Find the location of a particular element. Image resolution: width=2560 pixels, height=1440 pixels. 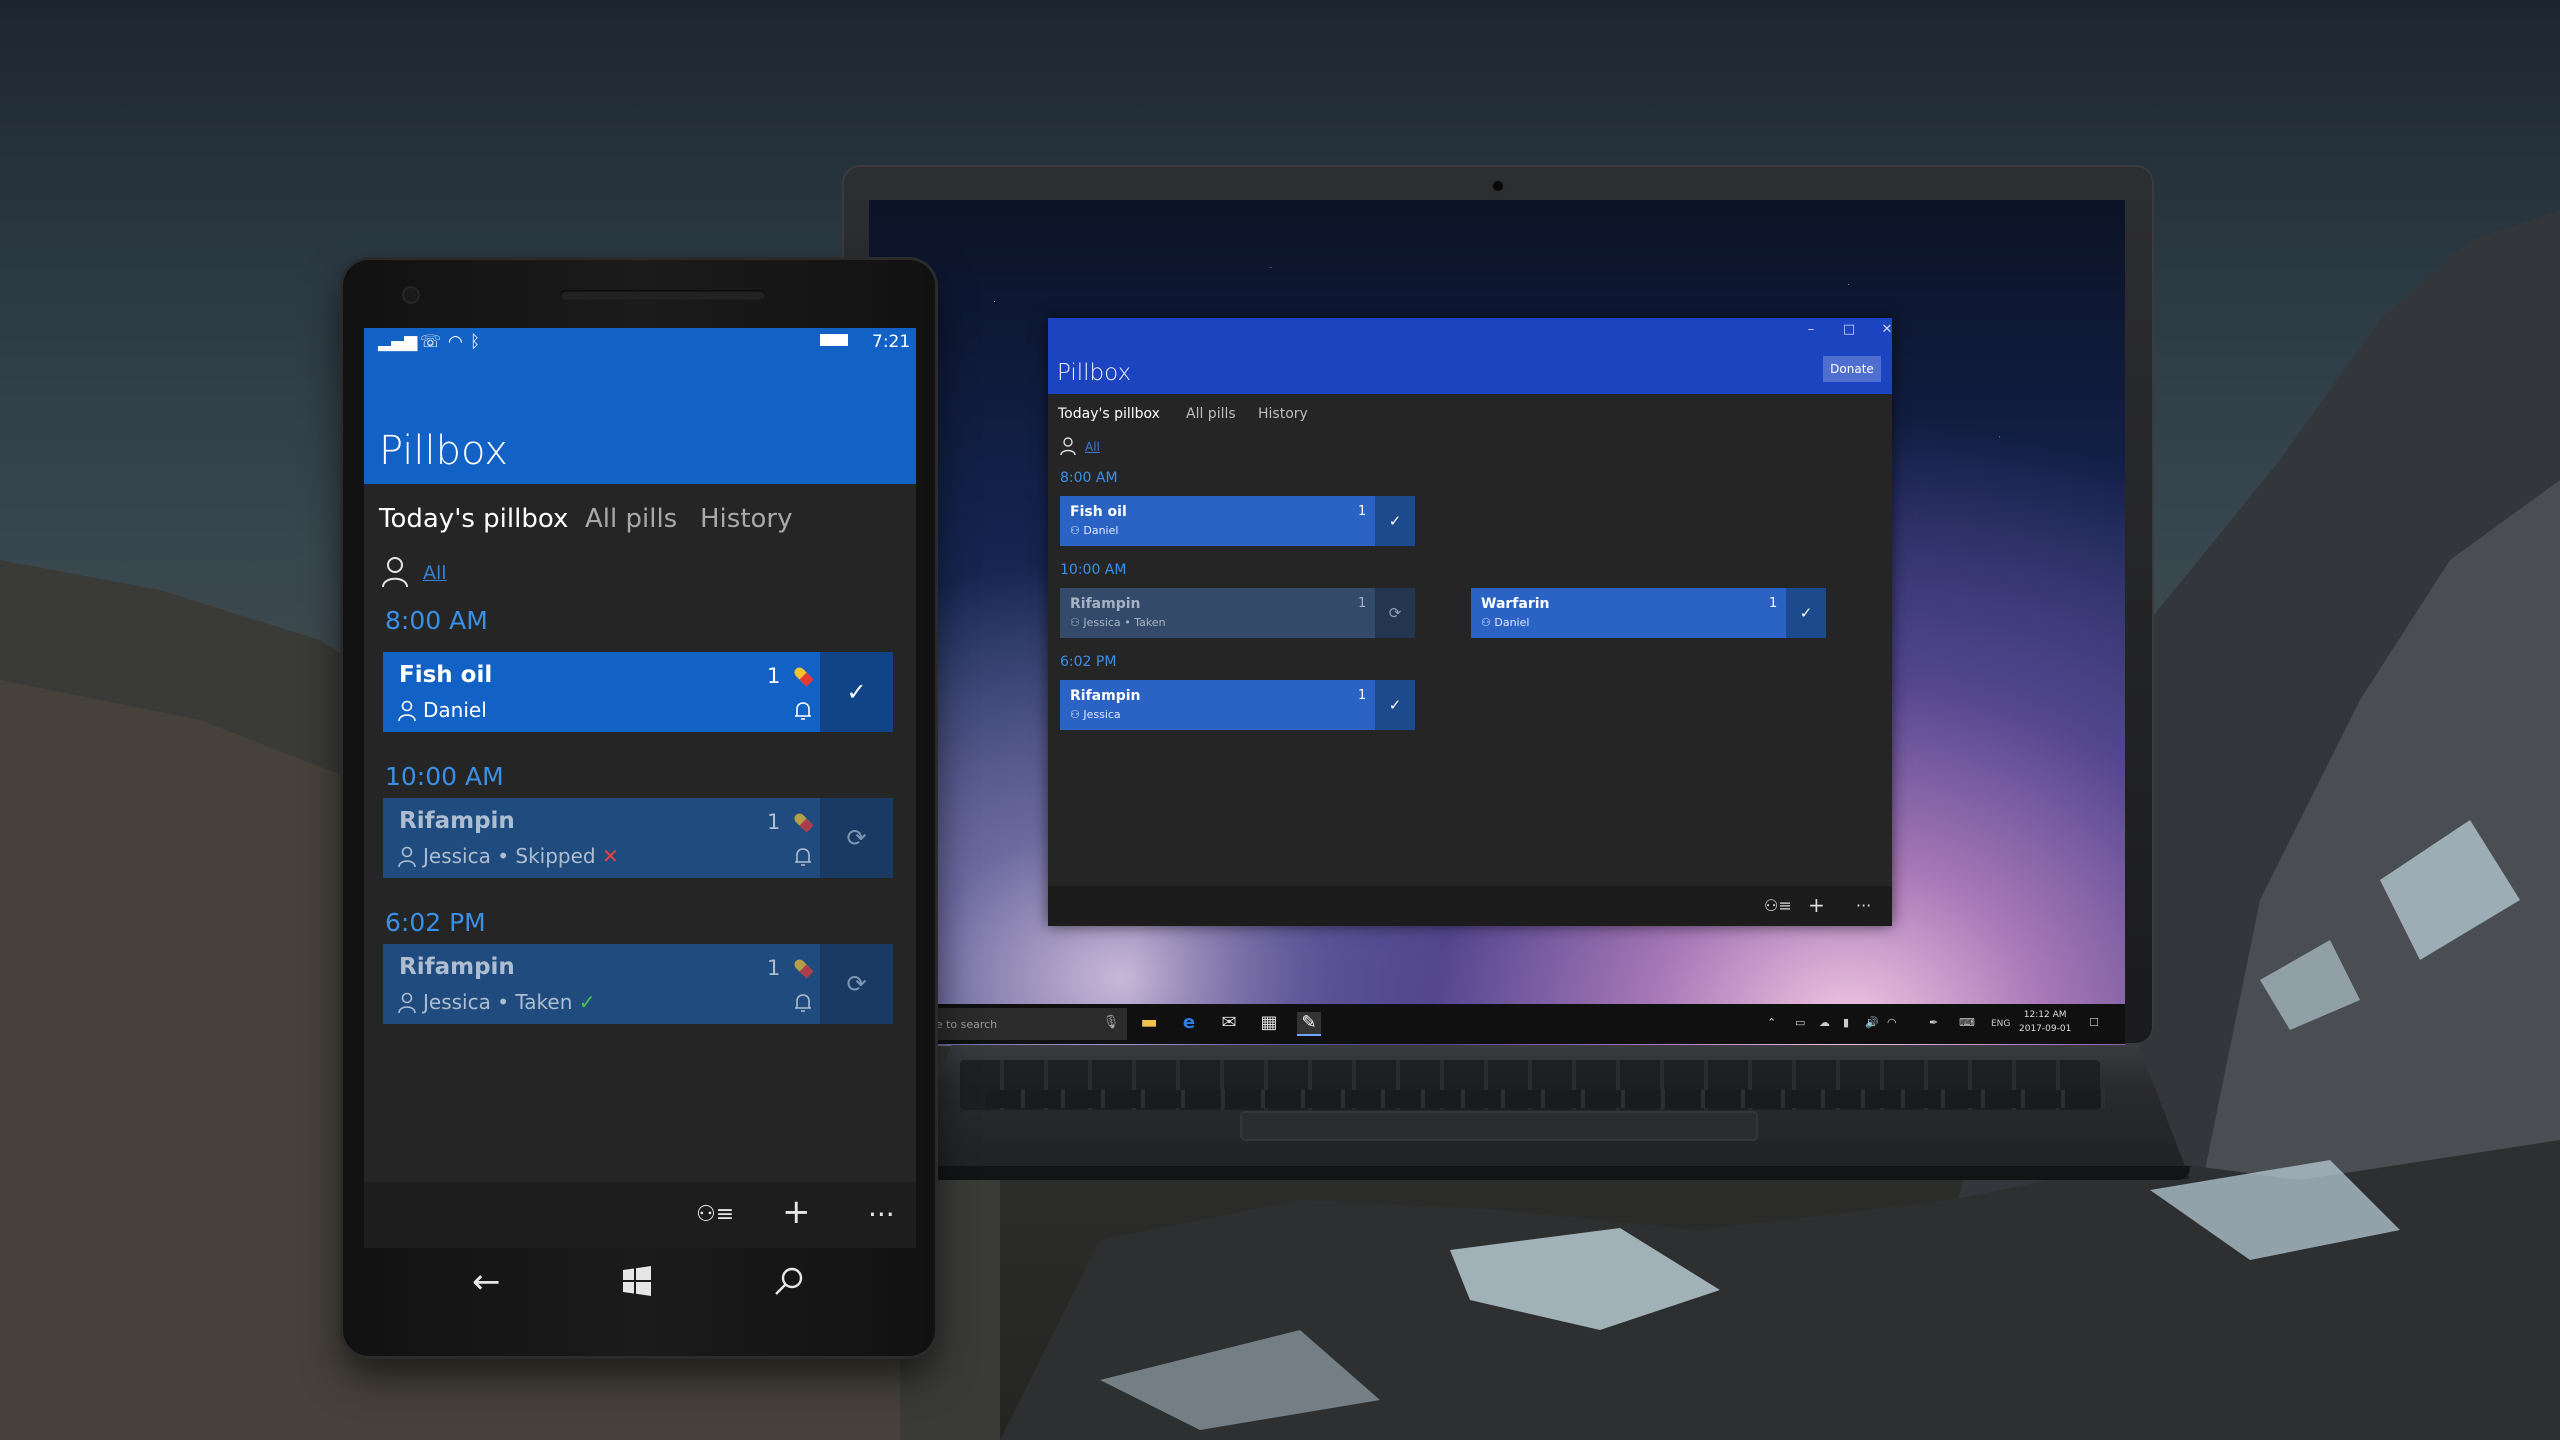

donate-button: Donate is located at coordinates (1852, 369).